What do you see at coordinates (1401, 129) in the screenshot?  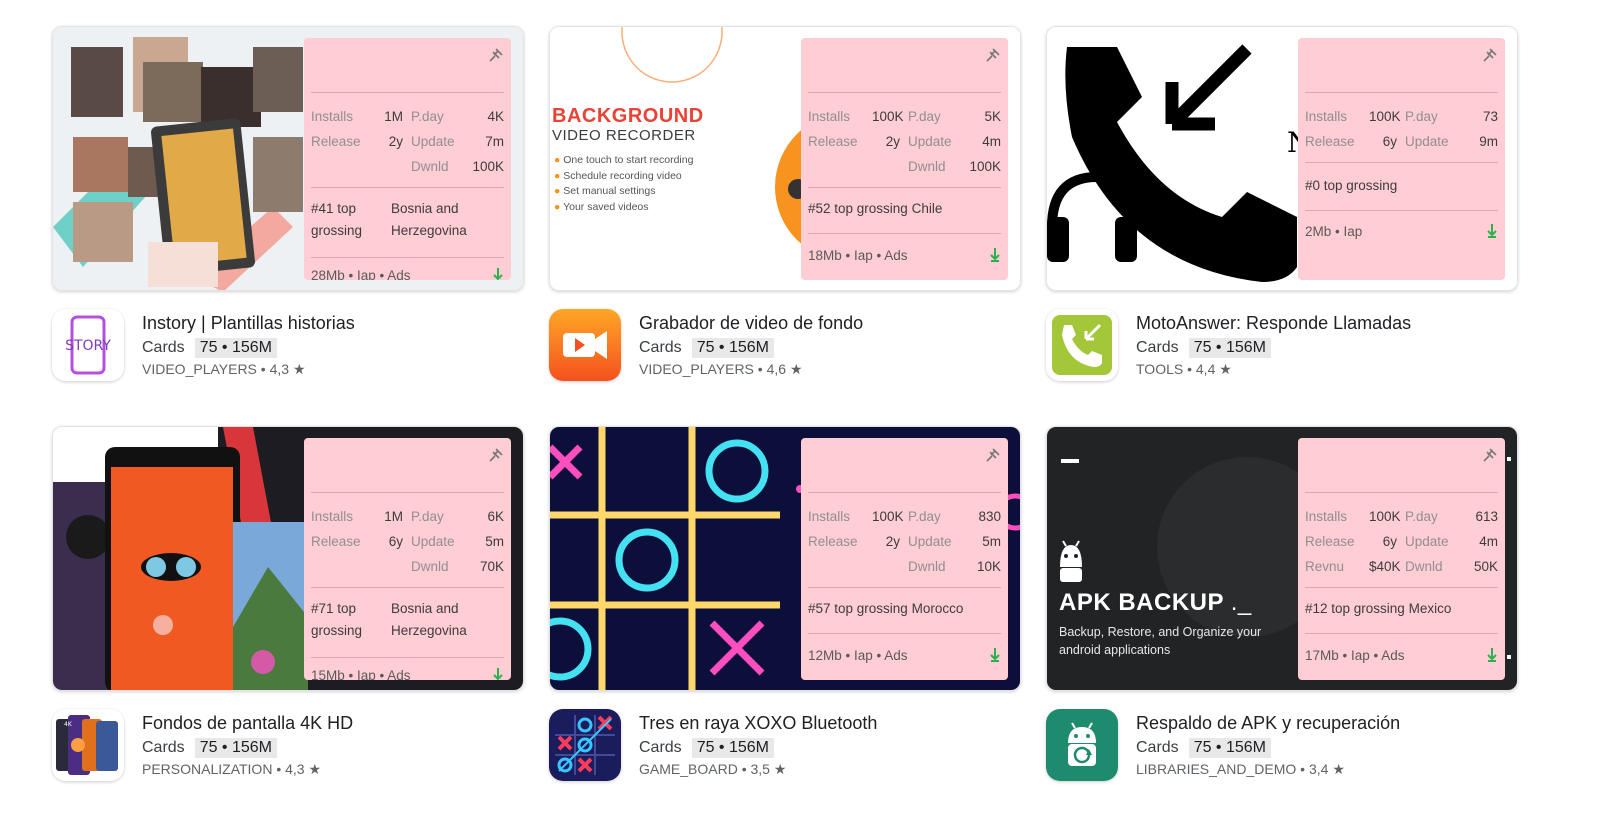 I see `stats-table: Installs 100K P.day 73 Release 6y Update 9m` at bounding box center [1401, 129].